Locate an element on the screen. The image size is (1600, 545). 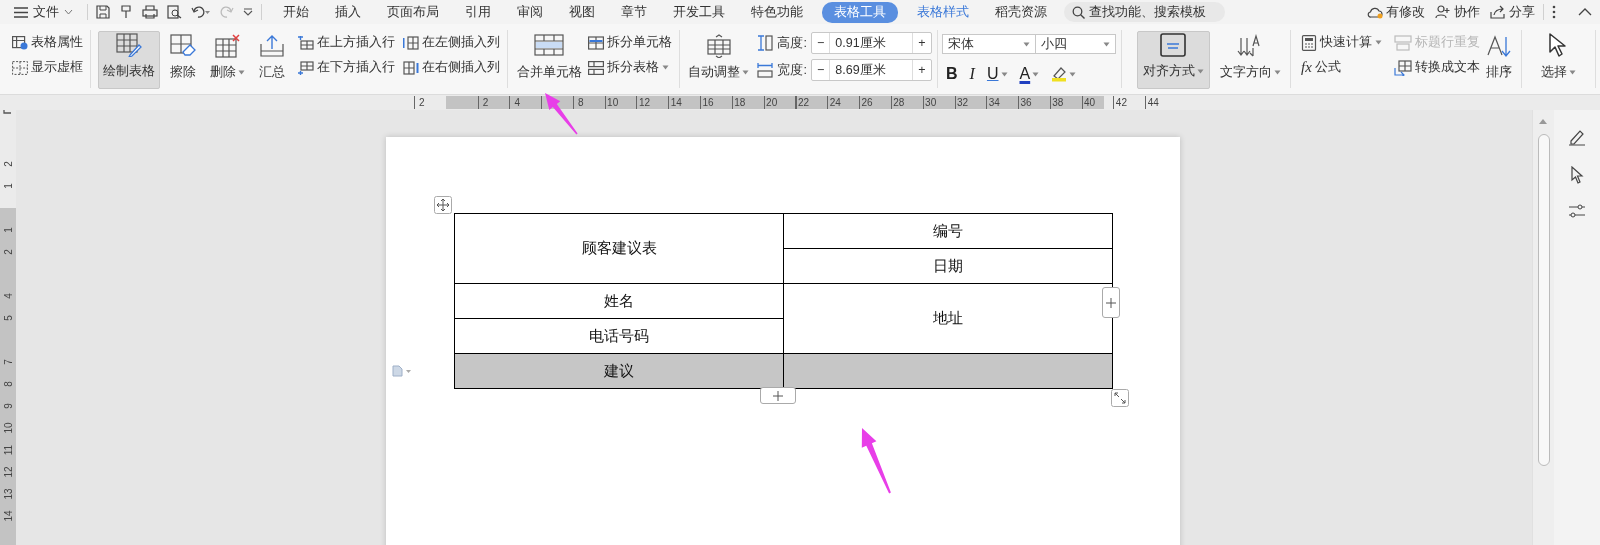
ribbon-tab: 视图 is located at coordinates (582, 12).